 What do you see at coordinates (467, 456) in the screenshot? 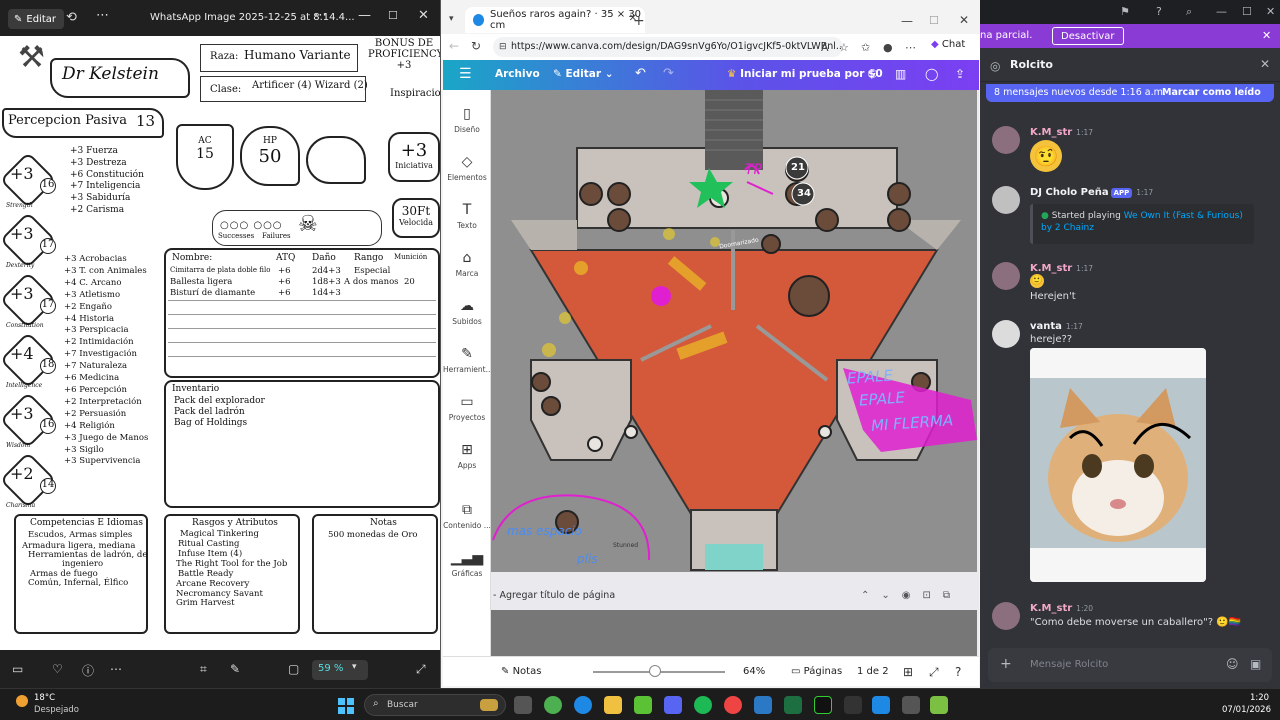
I see `sidebar-item-apps: ⊞ Apps` at bounding box center [467, 456].